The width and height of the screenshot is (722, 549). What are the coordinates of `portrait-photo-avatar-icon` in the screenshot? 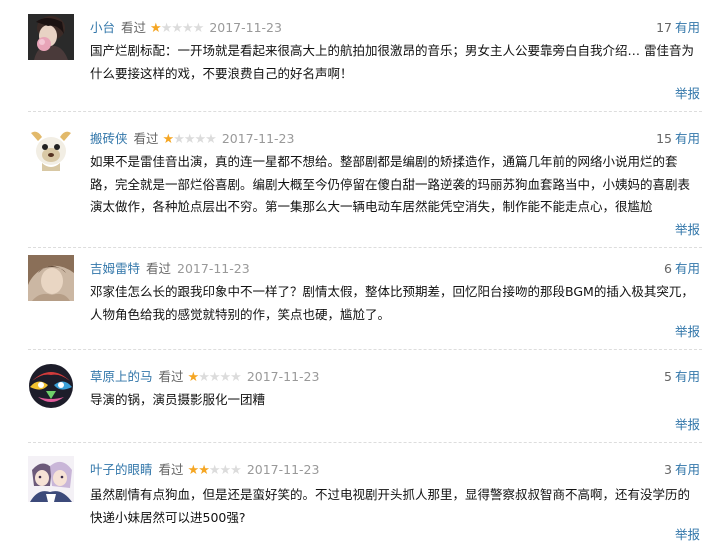 It's located at (51, 278).